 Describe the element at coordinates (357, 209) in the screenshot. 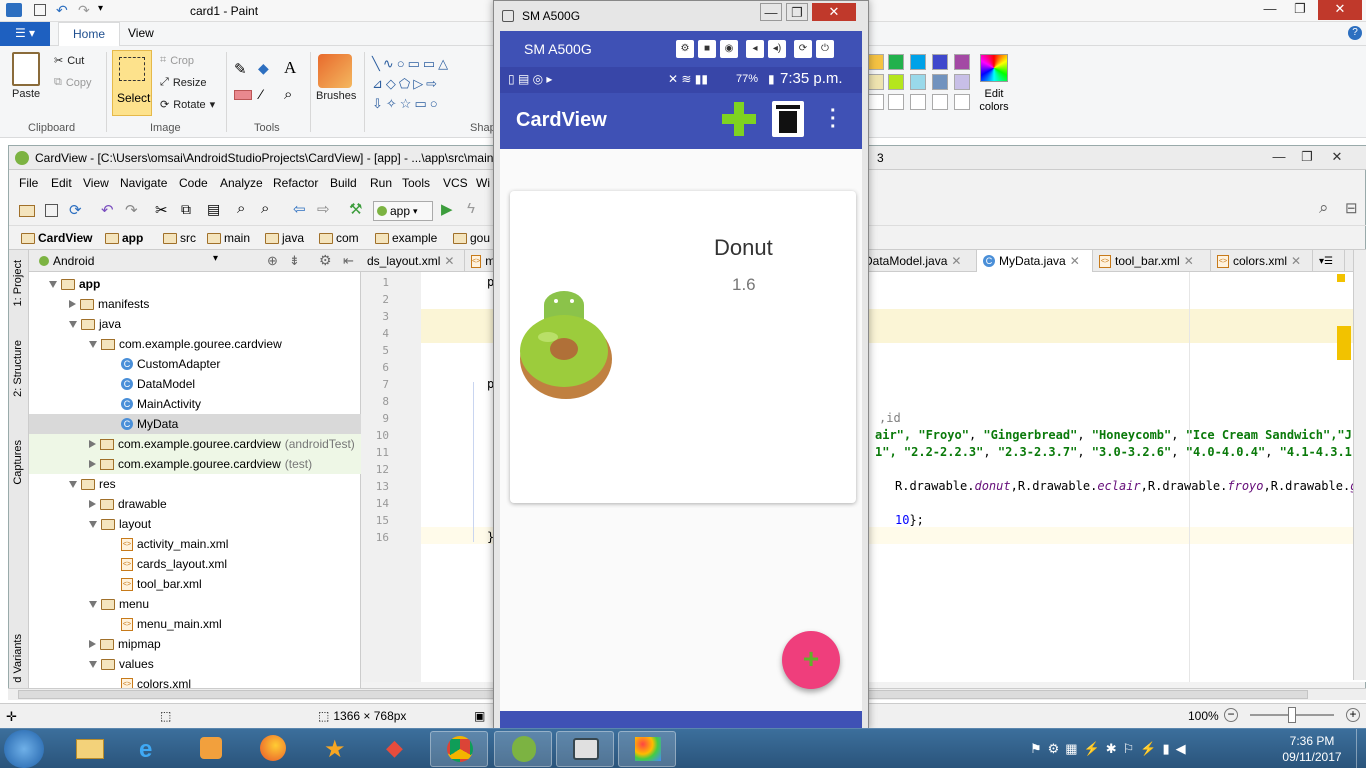

I see `make-project-icon: ⚒` at that location.